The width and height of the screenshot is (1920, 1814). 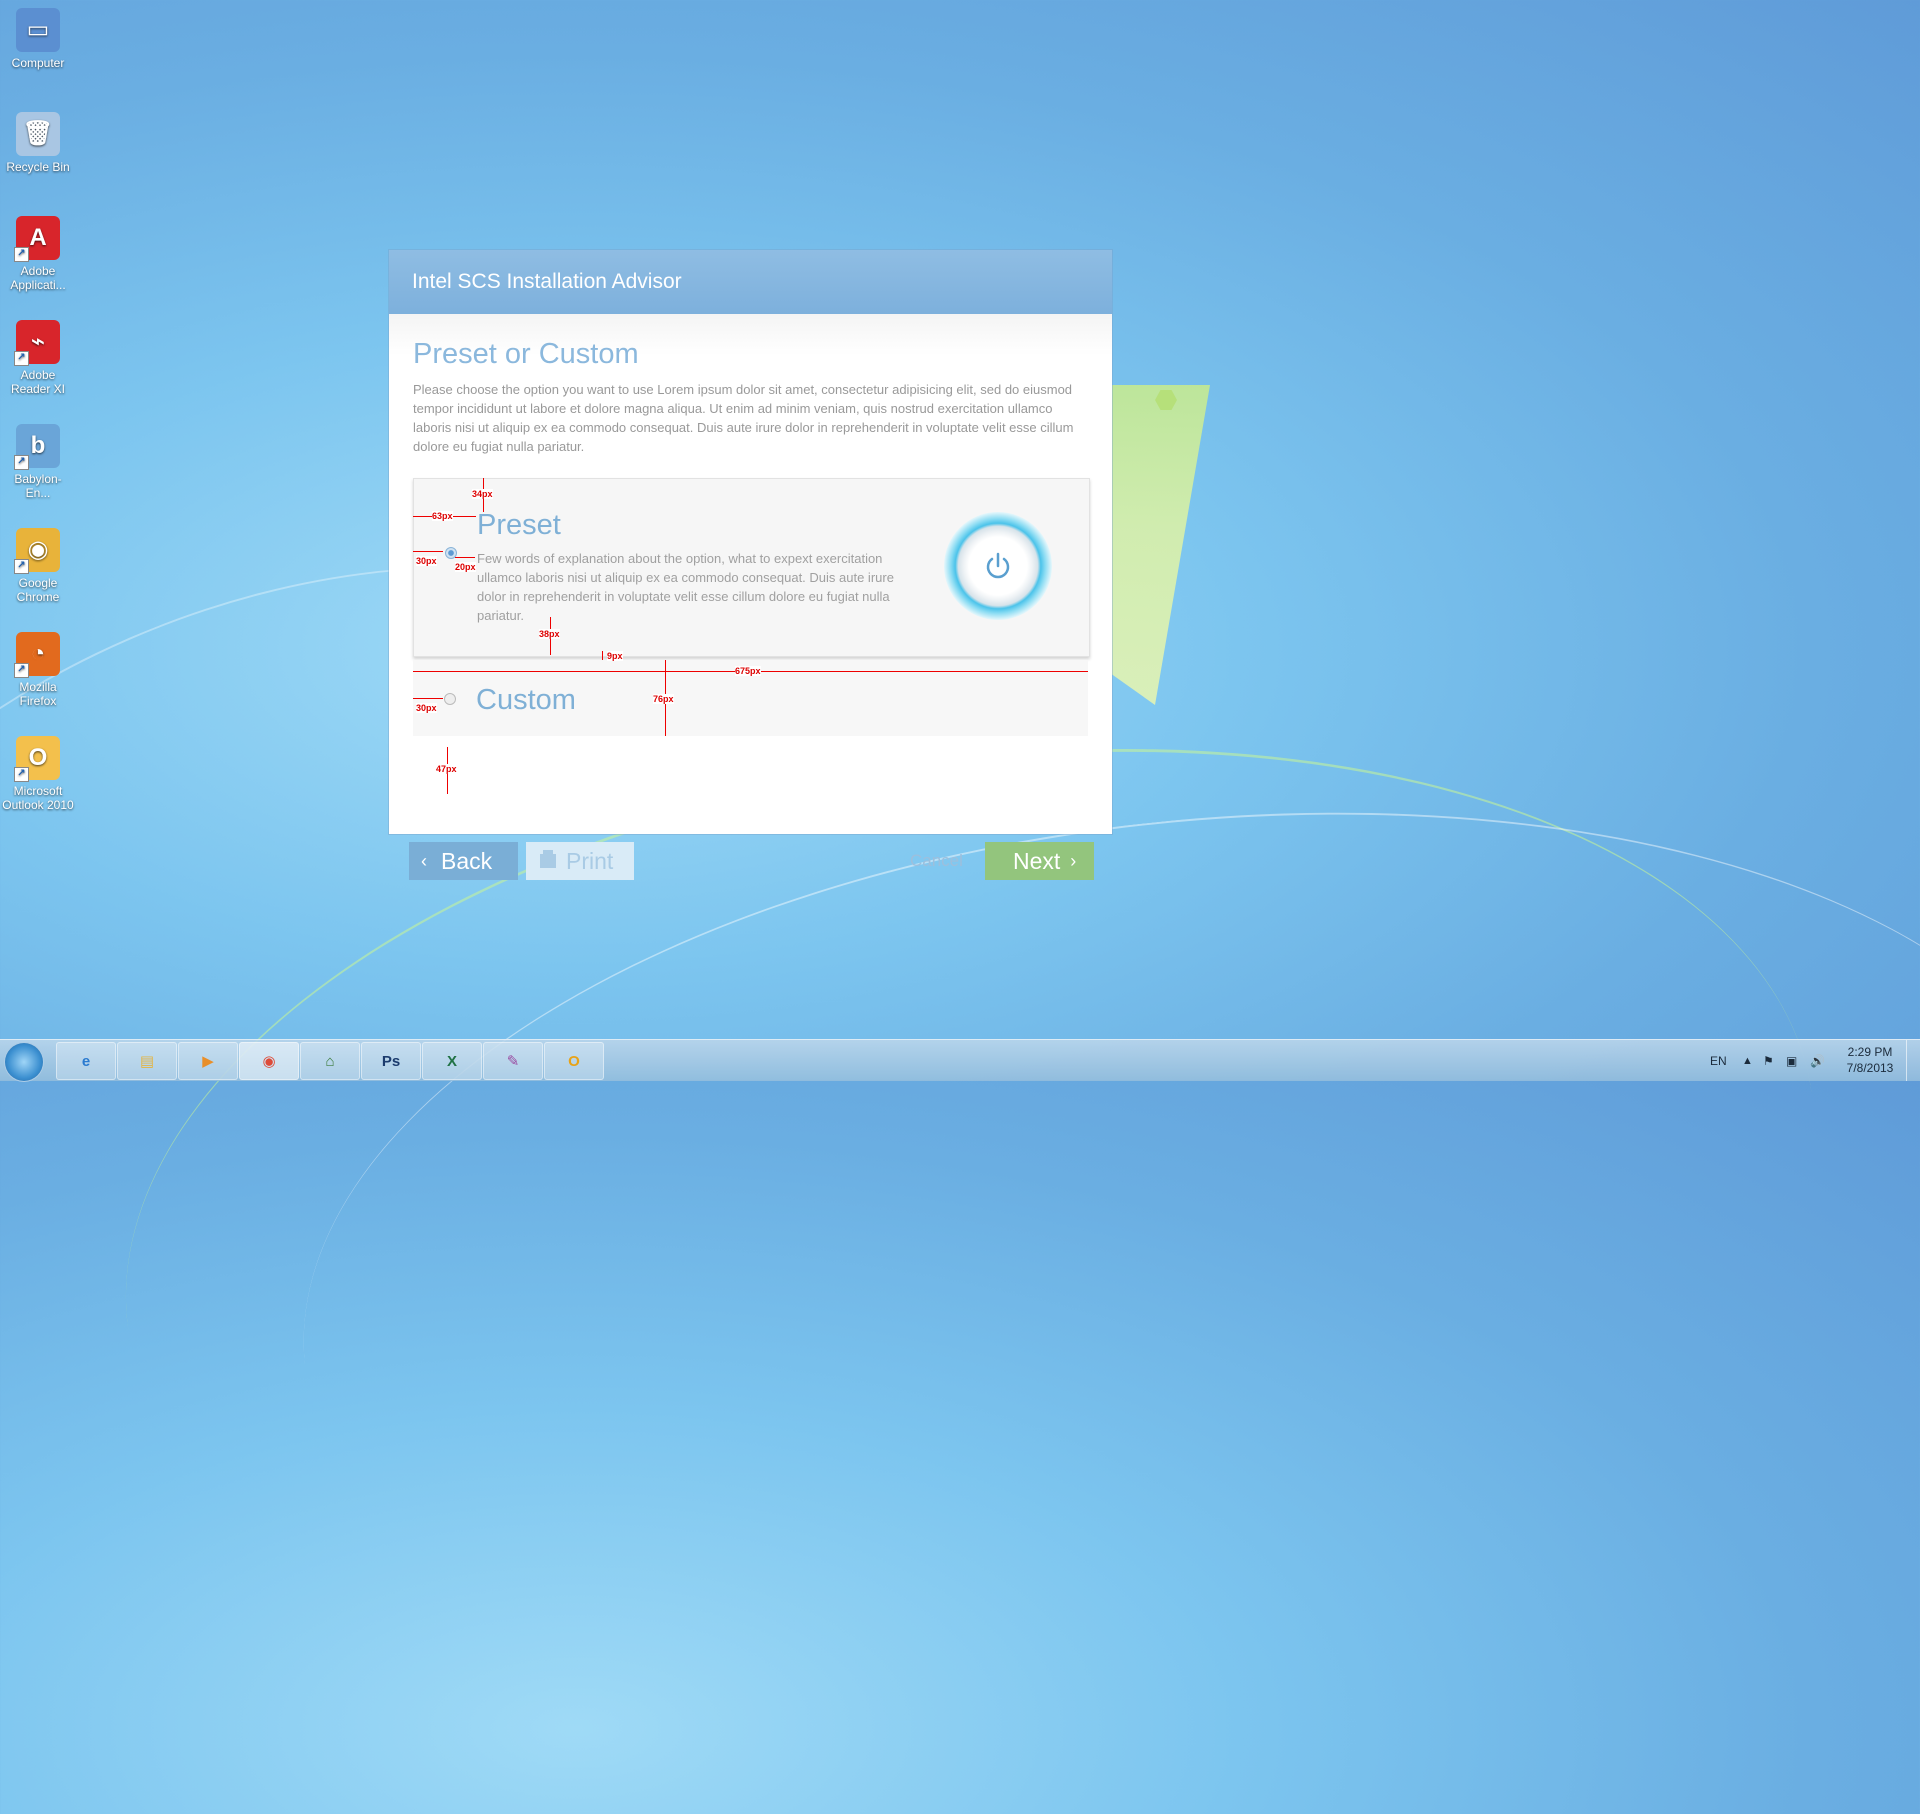 I want to click on recycle-bin-icon: 🗑, so click(x=38, y=134).